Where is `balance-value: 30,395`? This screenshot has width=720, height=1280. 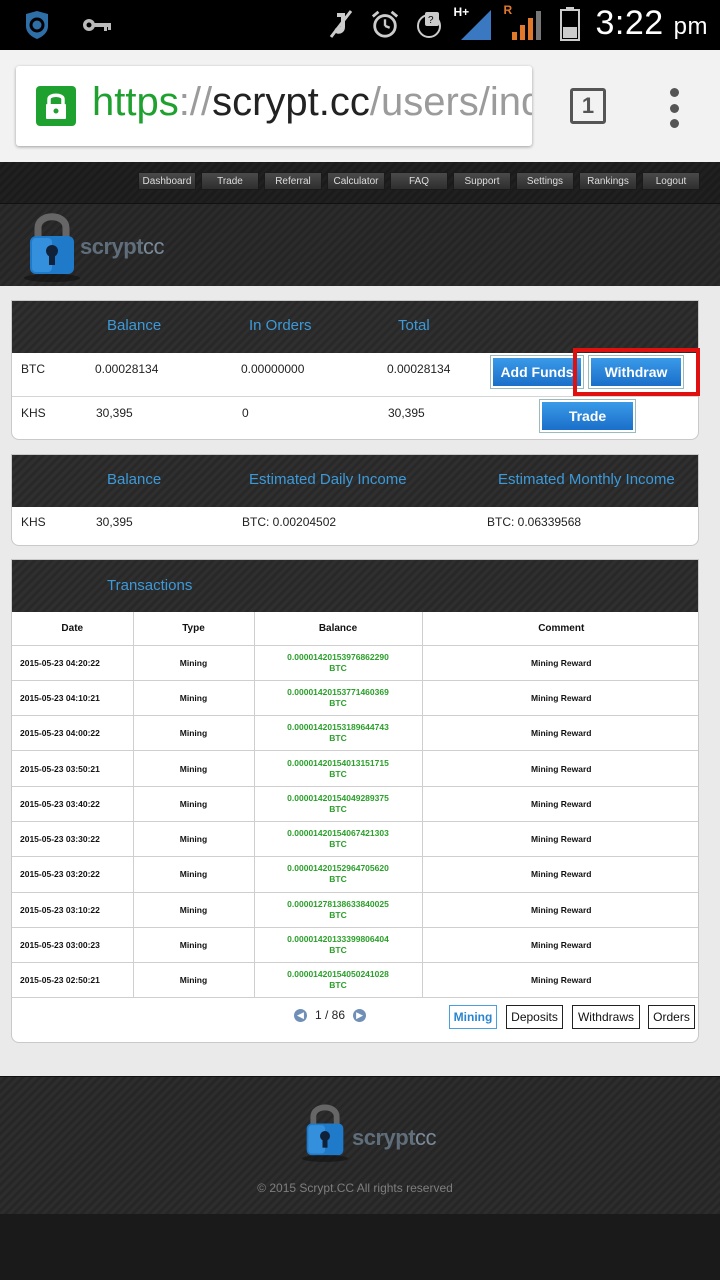 balance-value: 30,395 is located at coordinates (114, 413).